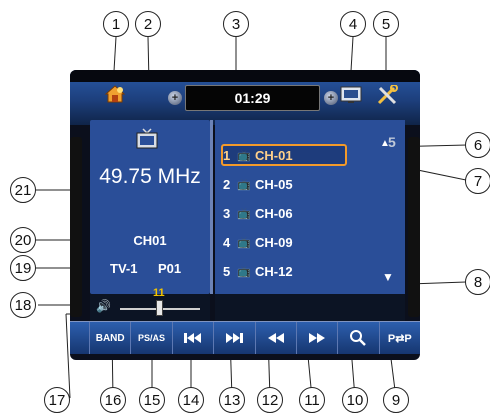 This screenshot has width=490, height=416. I want to click on channel-label: CH-09, so click(274, 242).